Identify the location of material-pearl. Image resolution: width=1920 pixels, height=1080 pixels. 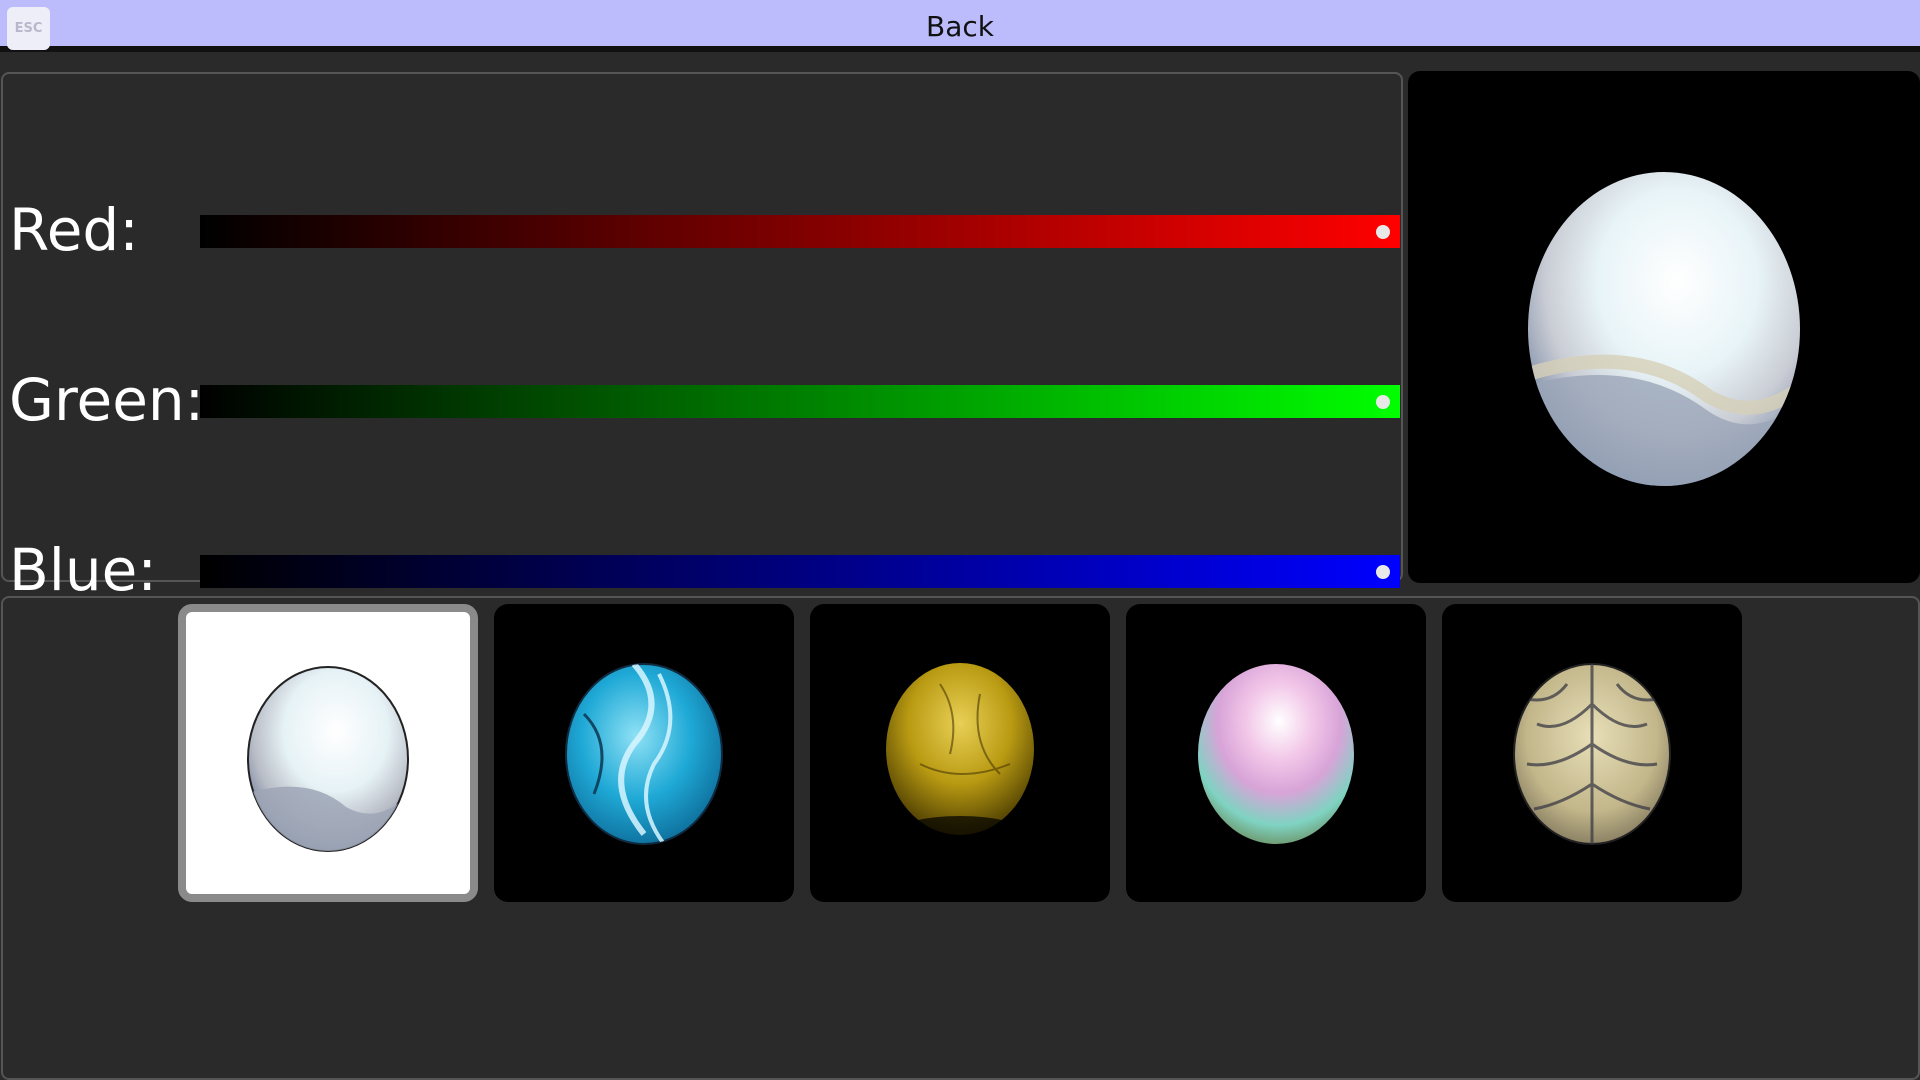
(328, 753).